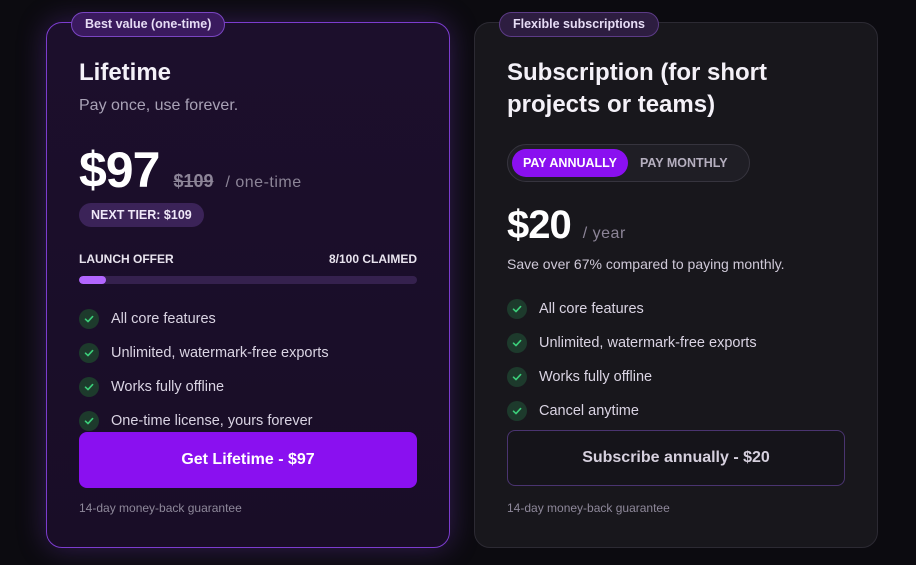 Image resolution: width=916 pixels, height=565 pixels. Describe the element at coordinates (539, 225) in the screenshot. I see `subscription-price: $20` at that location.